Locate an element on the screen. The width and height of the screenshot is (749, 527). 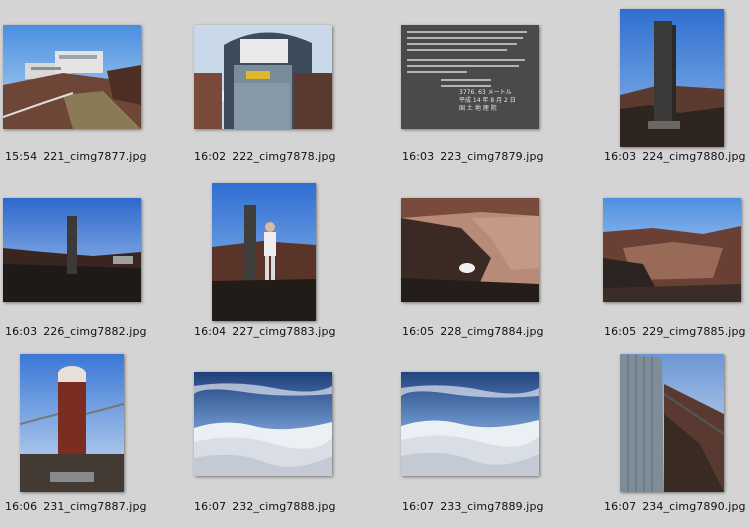
photo-filename: 229_cimg7885.jpg is located at coordinates (694, 331).